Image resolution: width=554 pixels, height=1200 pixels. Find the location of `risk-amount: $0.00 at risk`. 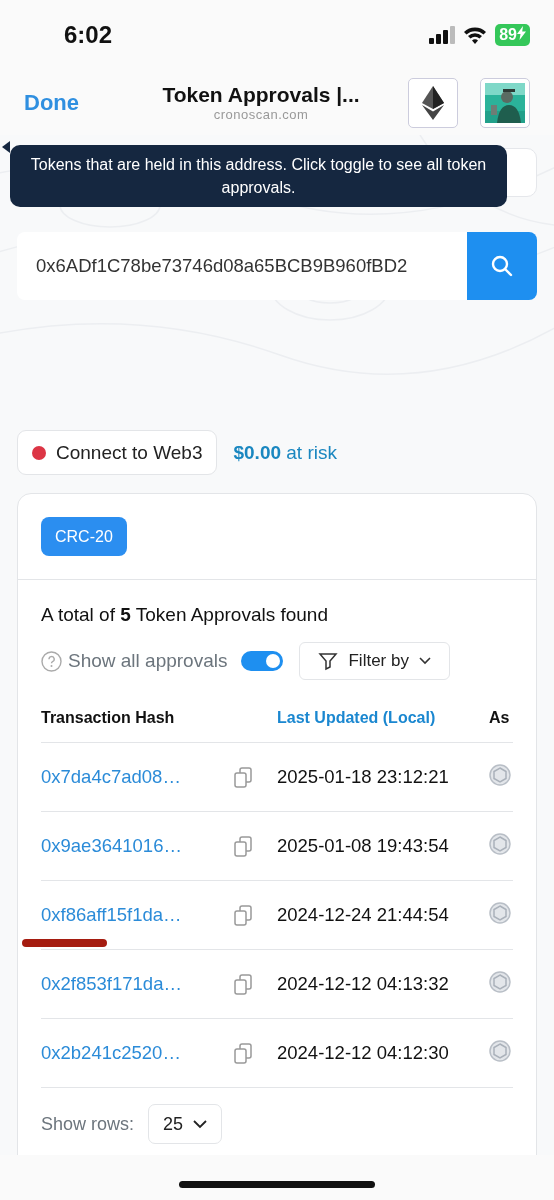

risk-amount: $0.00 at risk is located at coordinates (285, 452).